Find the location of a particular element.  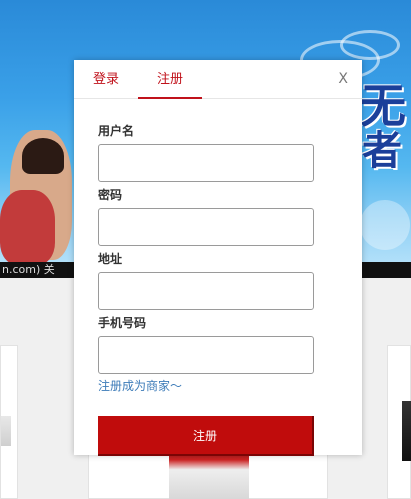

register-merchant-link: 注册成为商家～ is located at coordinates (206, 386).